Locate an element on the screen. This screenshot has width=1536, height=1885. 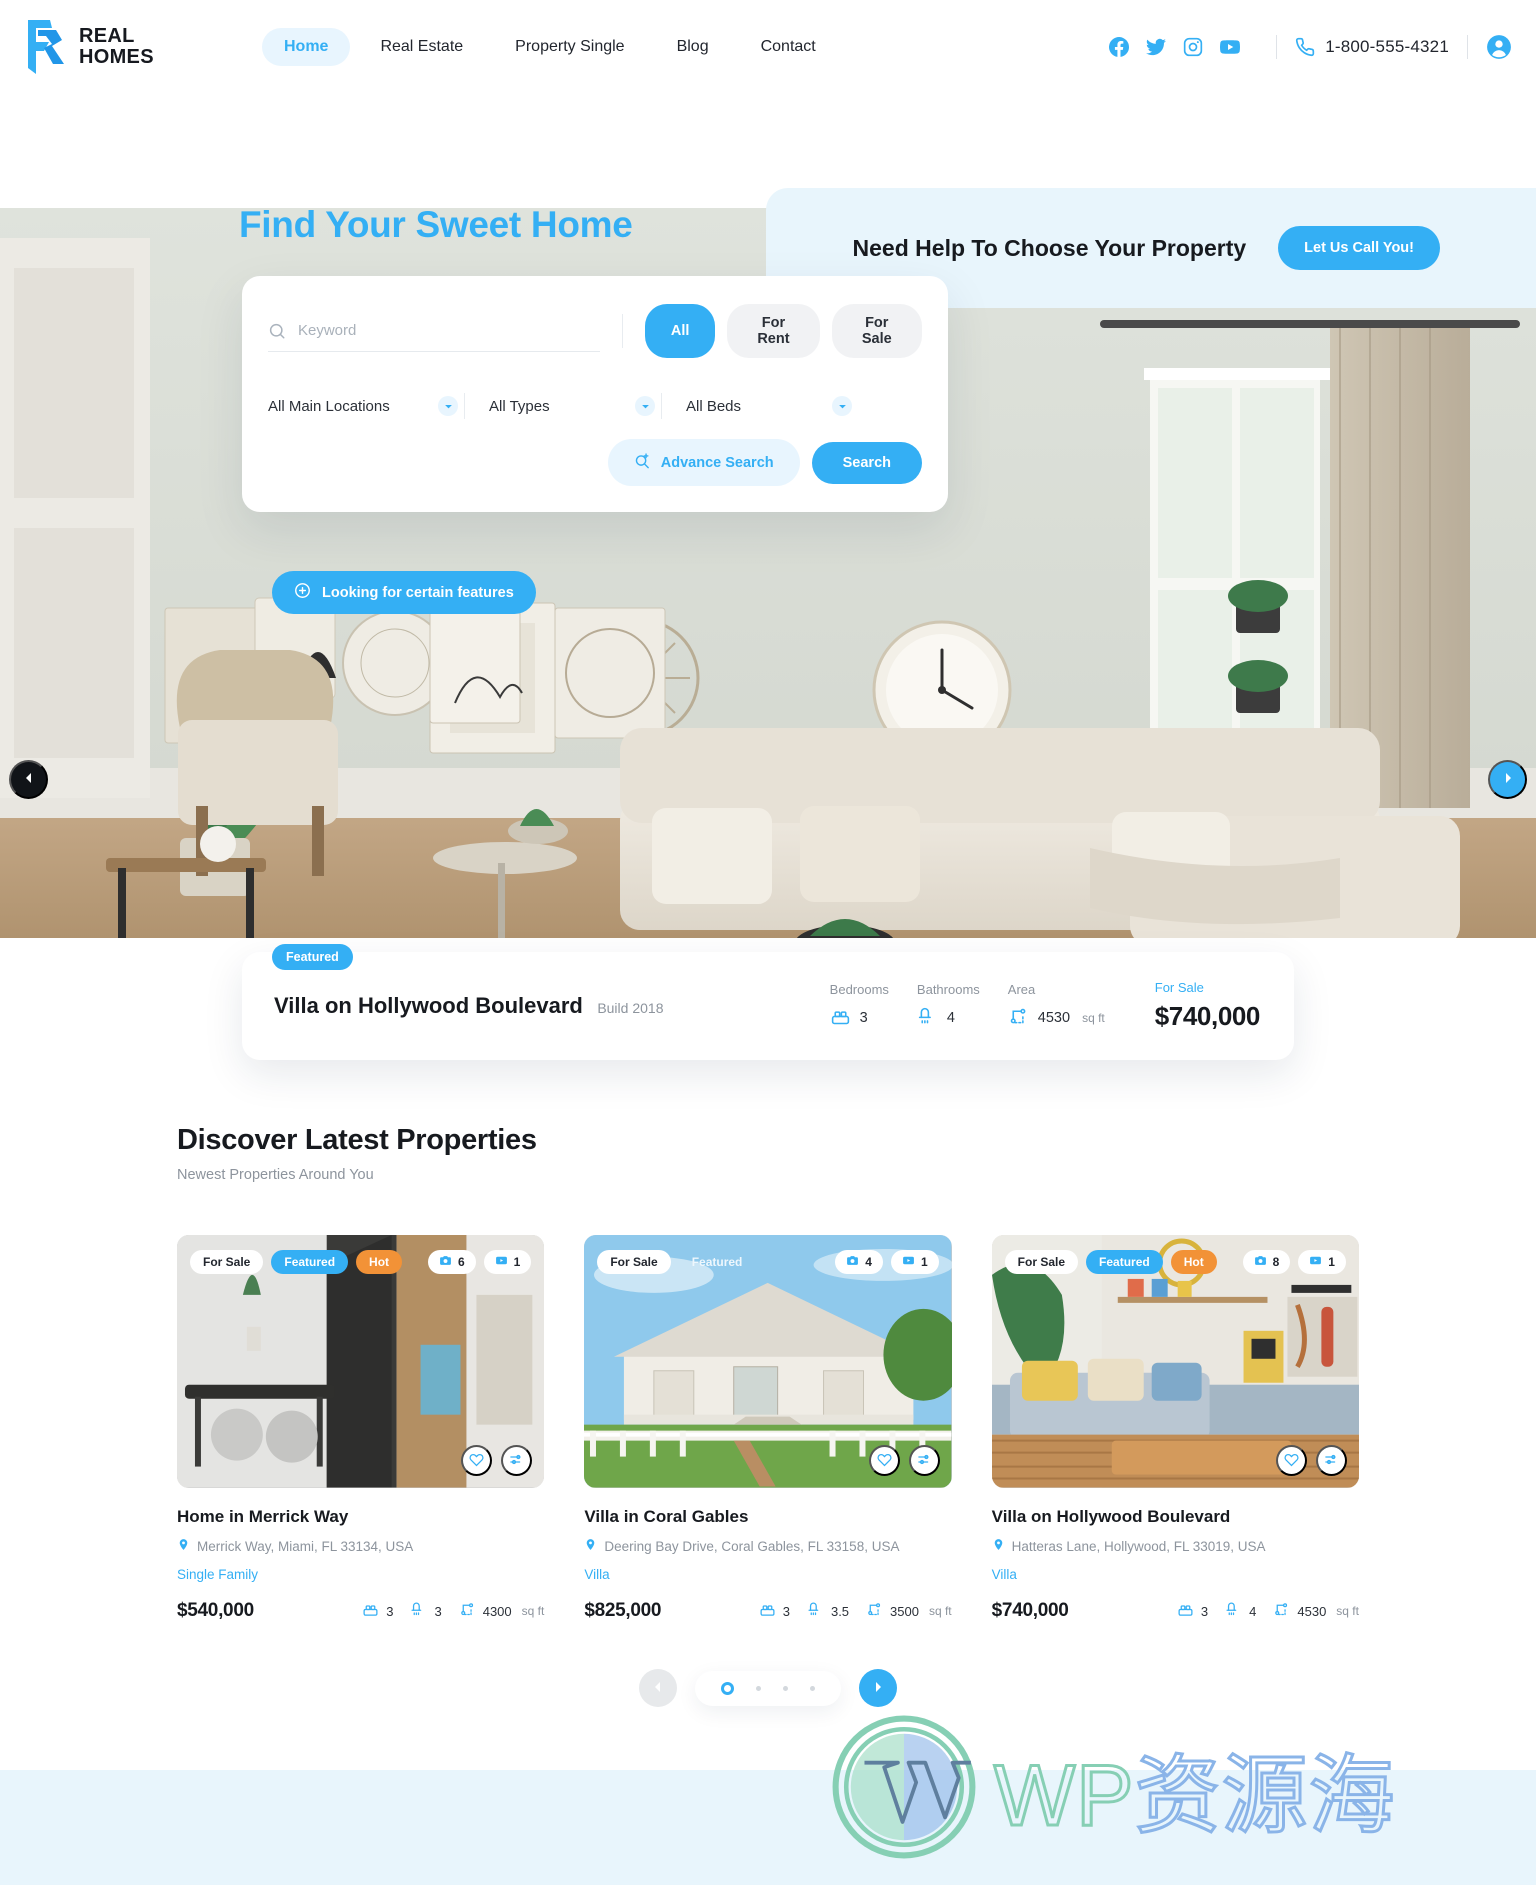
featured-spec-bathrooms-value: 4 is located at coordinates (948, 1018).